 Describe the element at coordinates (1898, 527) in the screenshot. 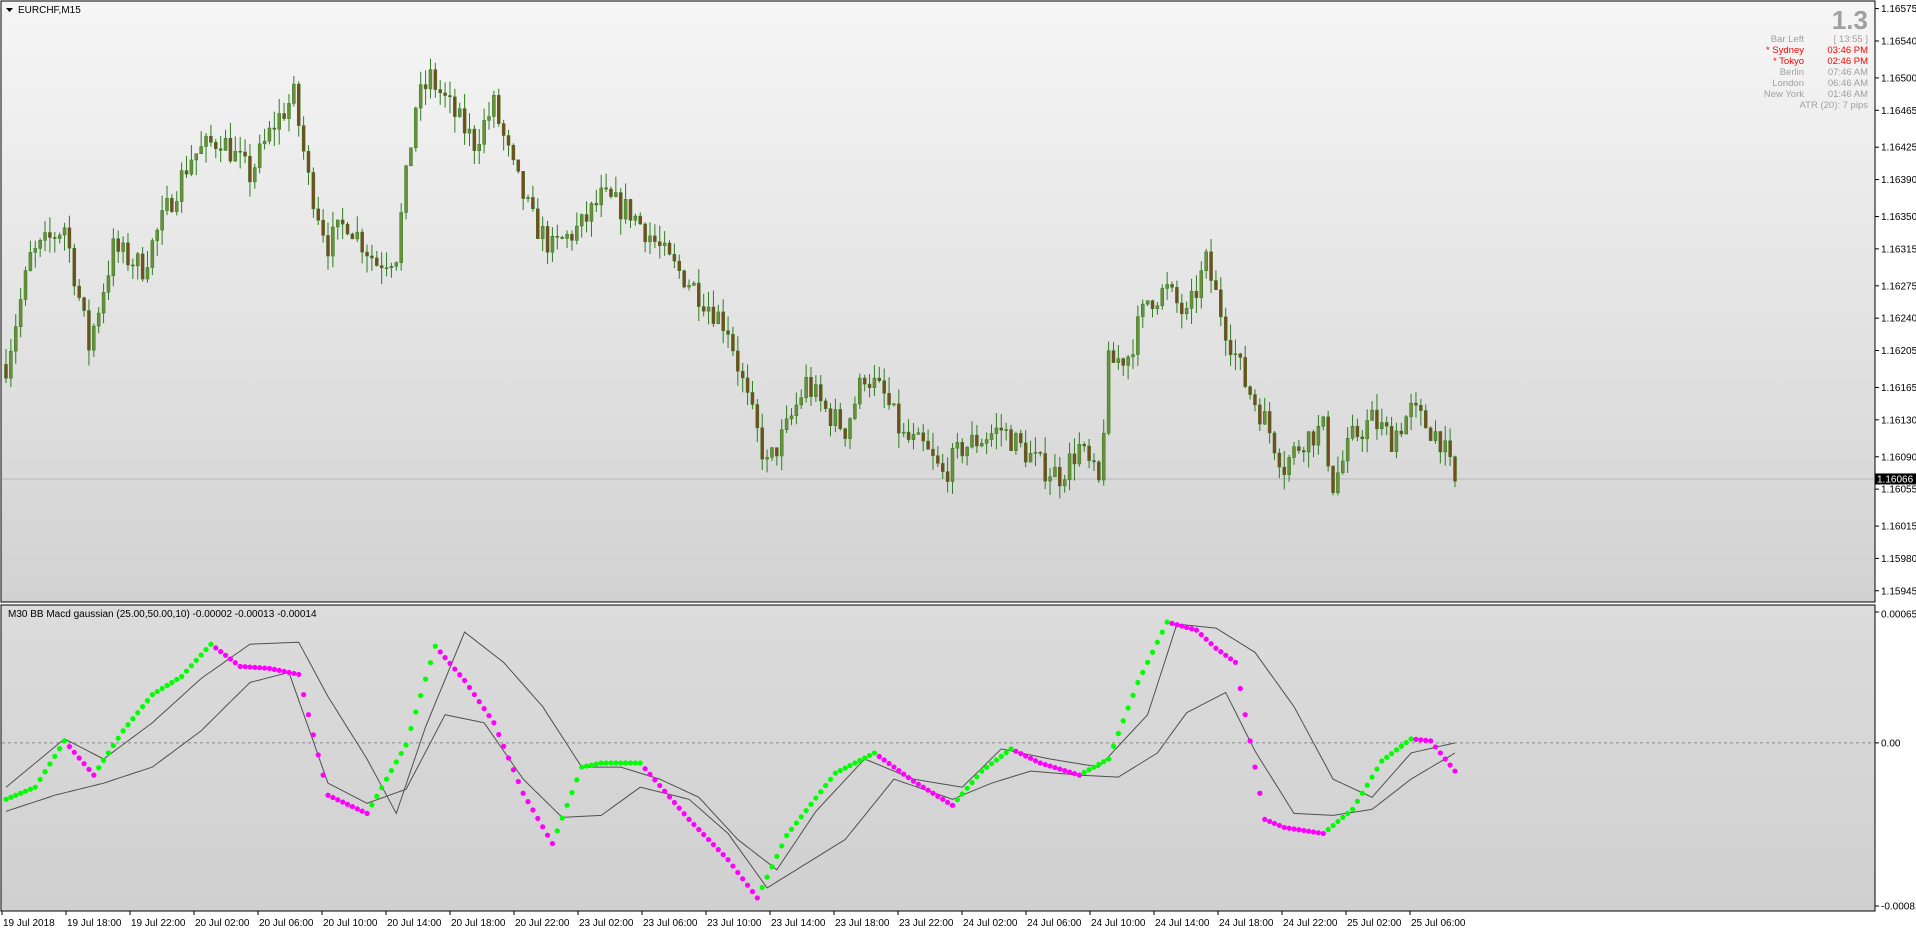

I see `price-tick-label: 1.16015` at that location.